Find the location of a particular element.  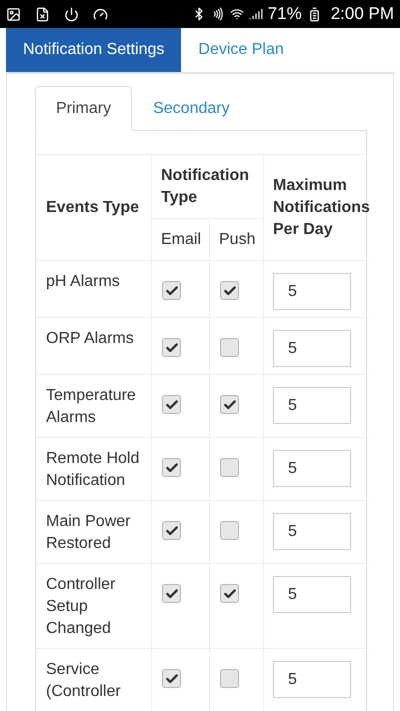

power-icon is located at coordinates (71, 14).